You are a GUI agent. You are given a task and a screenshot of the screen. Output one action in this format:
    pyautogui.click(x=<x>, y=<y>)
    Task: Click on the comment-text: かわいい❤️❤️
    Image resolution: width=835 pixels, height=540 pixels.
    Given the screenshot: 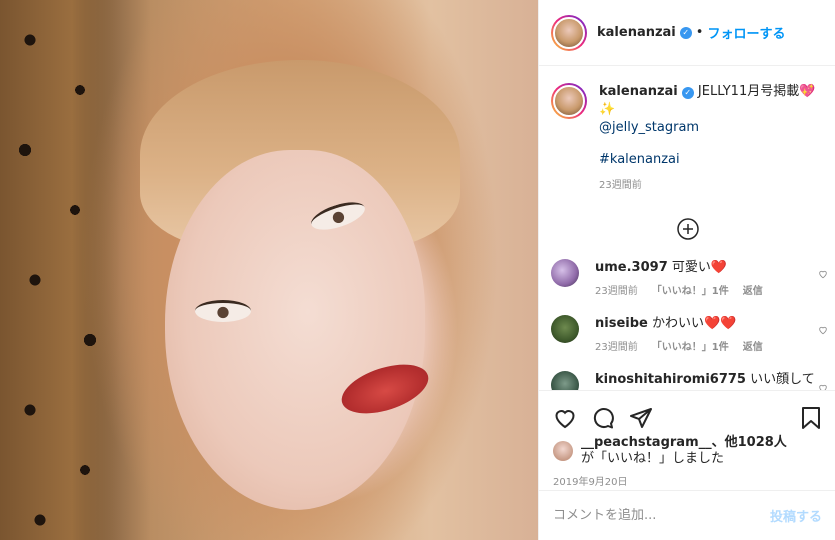 What is the action you would take?
    pyautogui.click(x=694, y=323)
    